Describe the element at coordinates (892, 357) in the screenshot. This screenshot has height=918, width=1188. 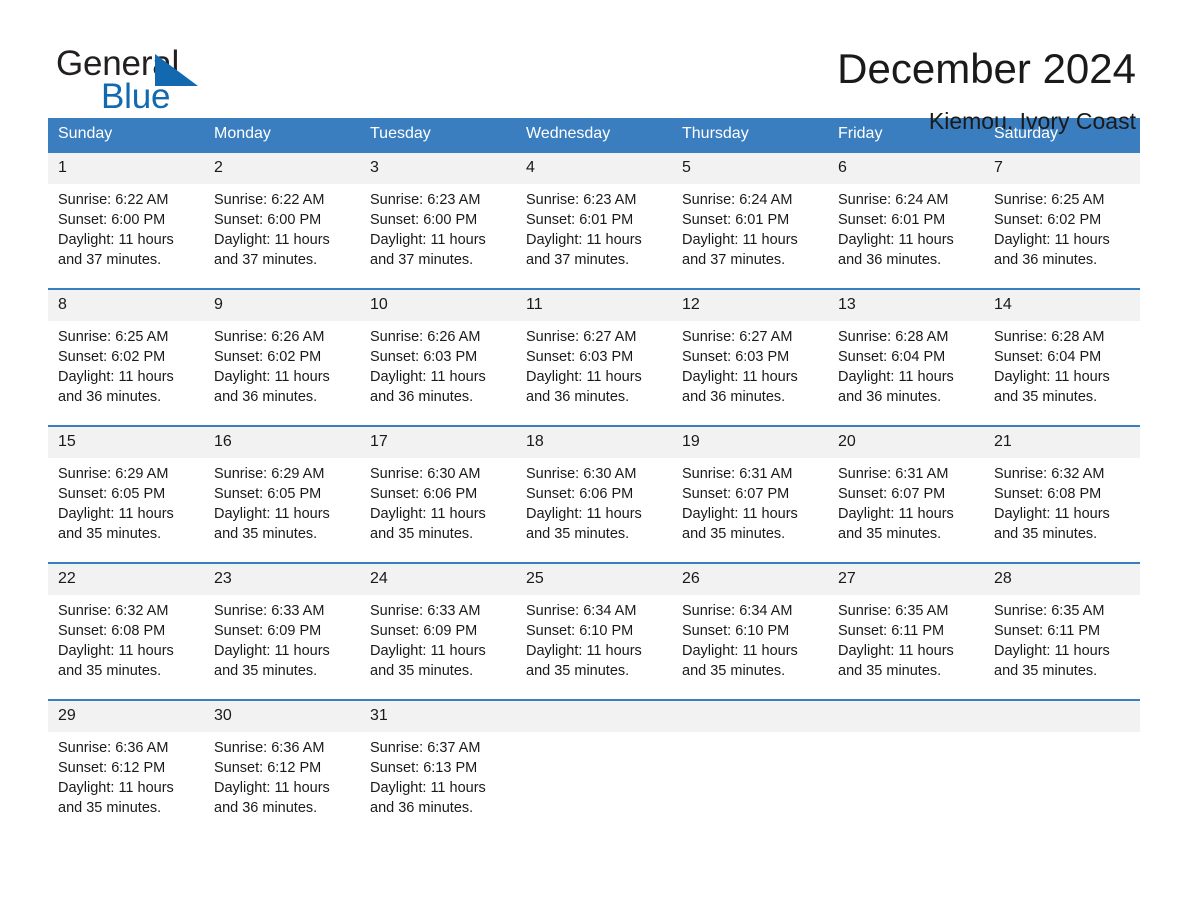
I see `sunset-text: Sunset: 6:04 PM` at that location.